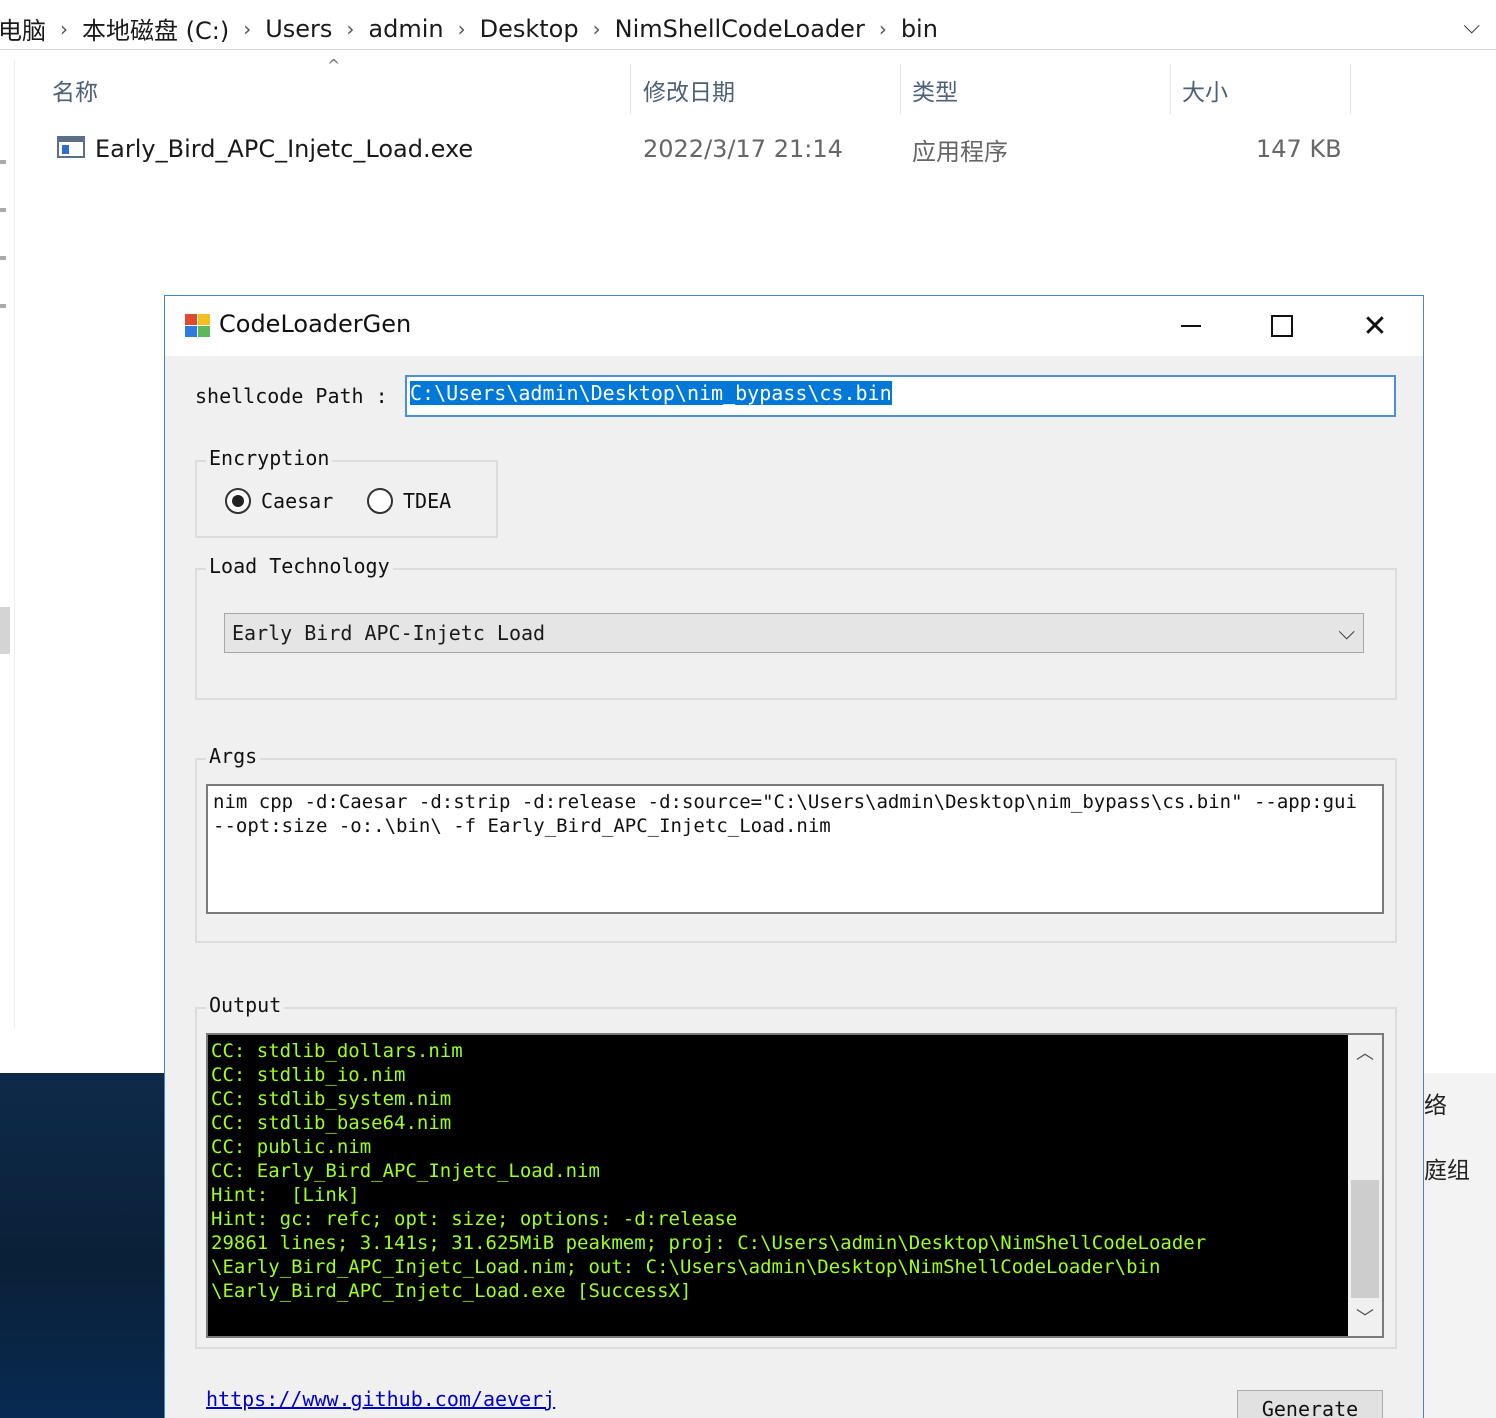 The width and height of the screenshot is (1496, 1418). What do you see at coordinates (1310, 1404) in the screenshot?
I see `generate-button: Generate` at bounding box center [1310, 1404].